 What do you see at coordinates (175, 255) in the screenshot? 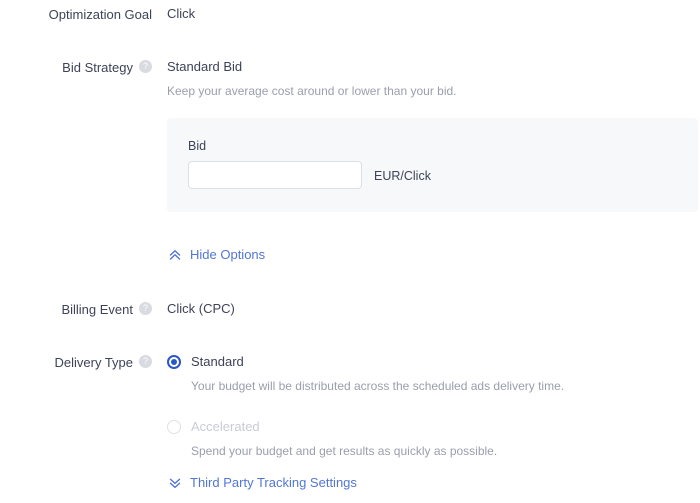
I see `chevron-double-up-icon` at bounding box center [175, 255].